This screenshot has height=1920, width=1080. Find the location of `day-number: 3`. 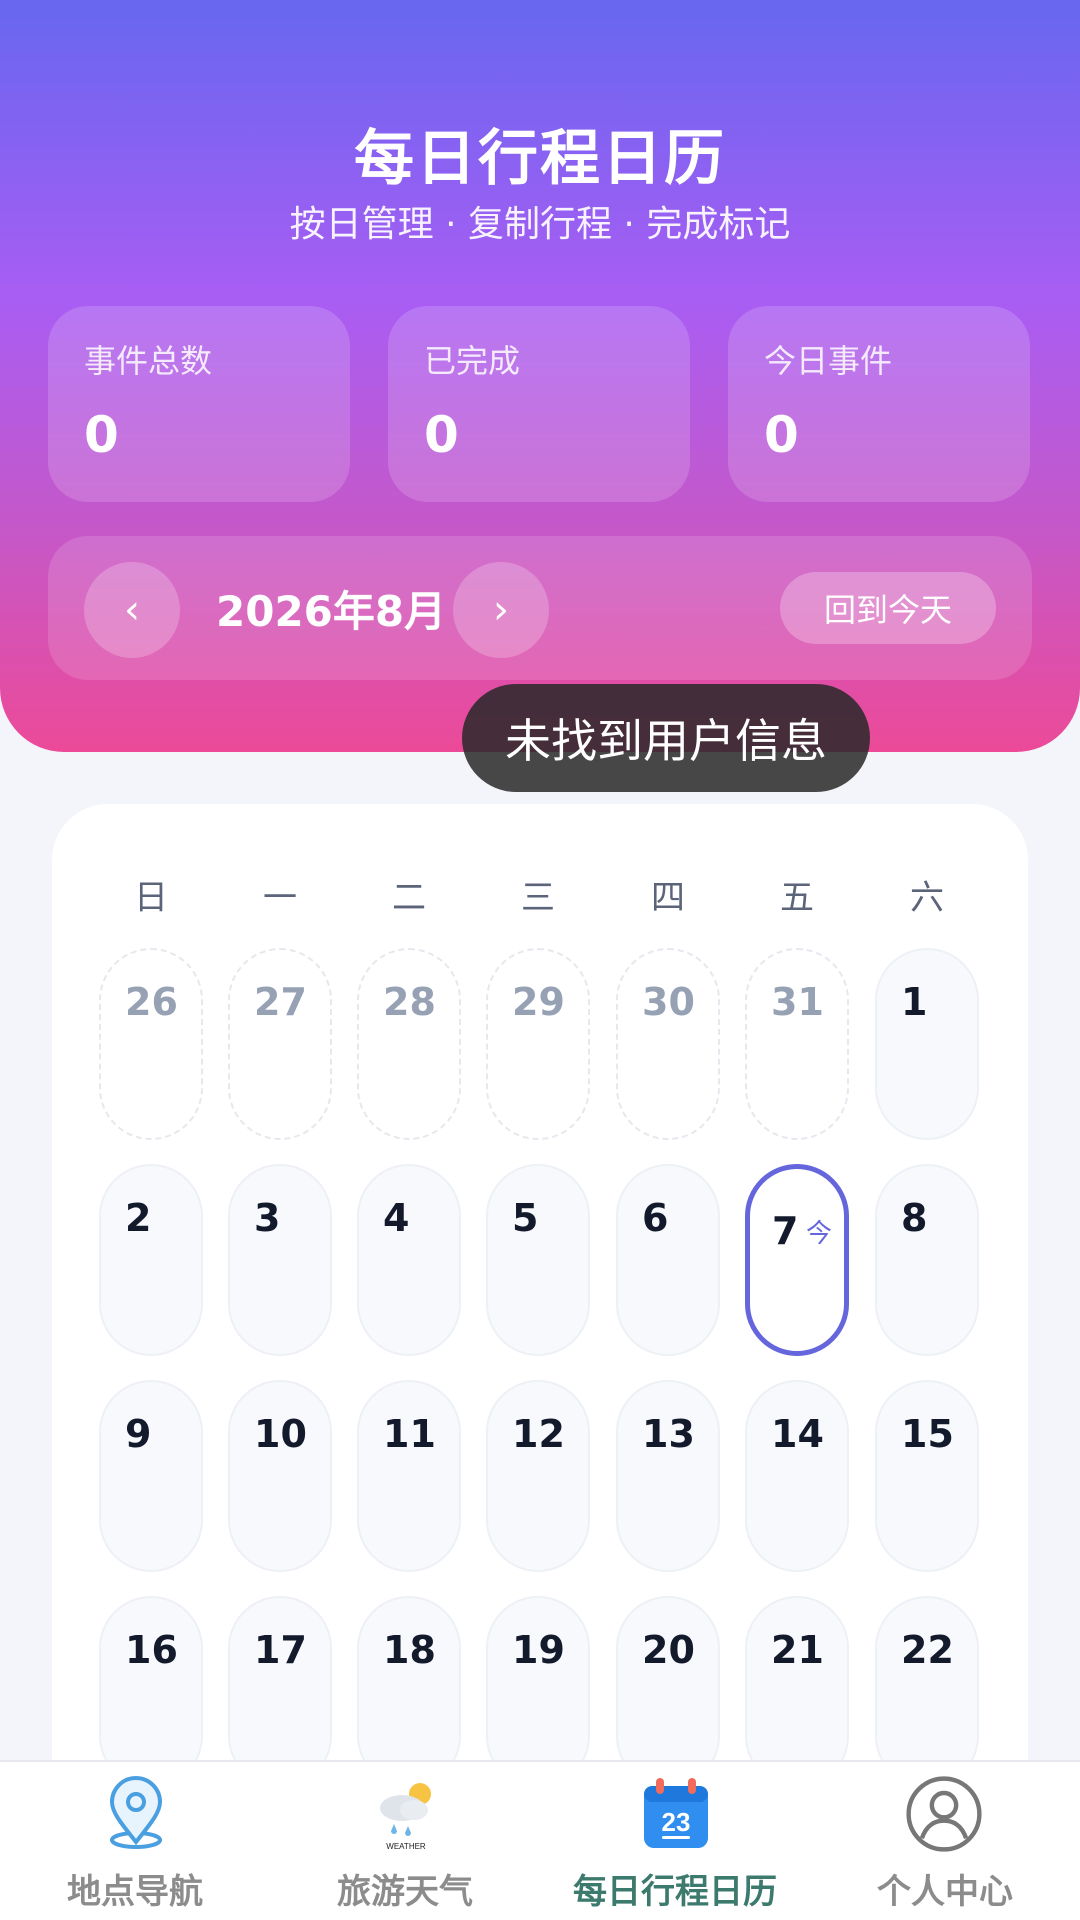

day-number: 3 is located at coordinates (267, 1218).